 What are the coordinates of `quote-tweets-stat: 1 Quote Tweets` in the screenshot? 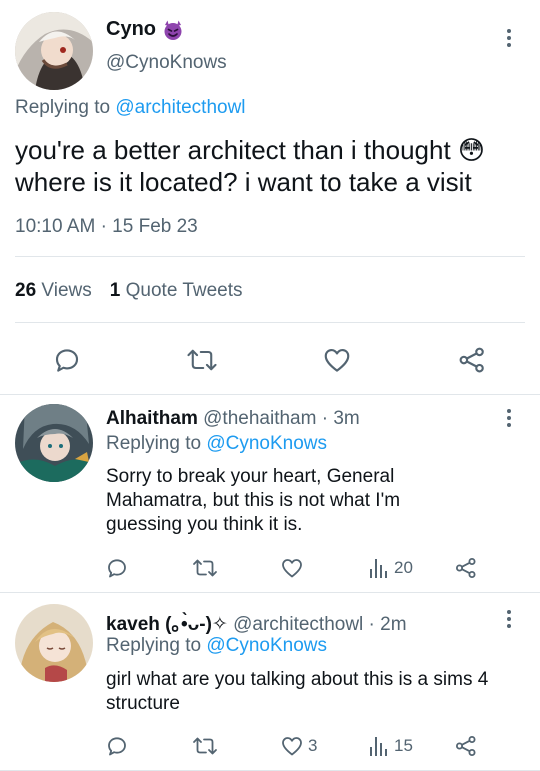 It's located at (176, 291).